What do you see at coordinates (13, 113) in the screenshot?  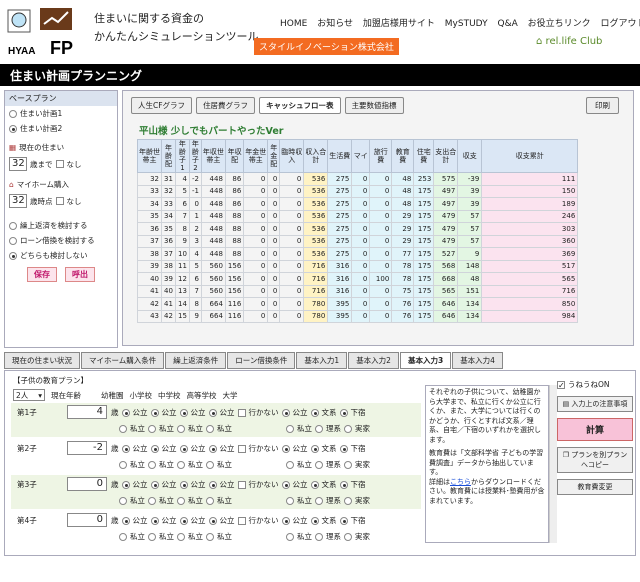 I see `plan1-radio` at bounding box center [13, 113].